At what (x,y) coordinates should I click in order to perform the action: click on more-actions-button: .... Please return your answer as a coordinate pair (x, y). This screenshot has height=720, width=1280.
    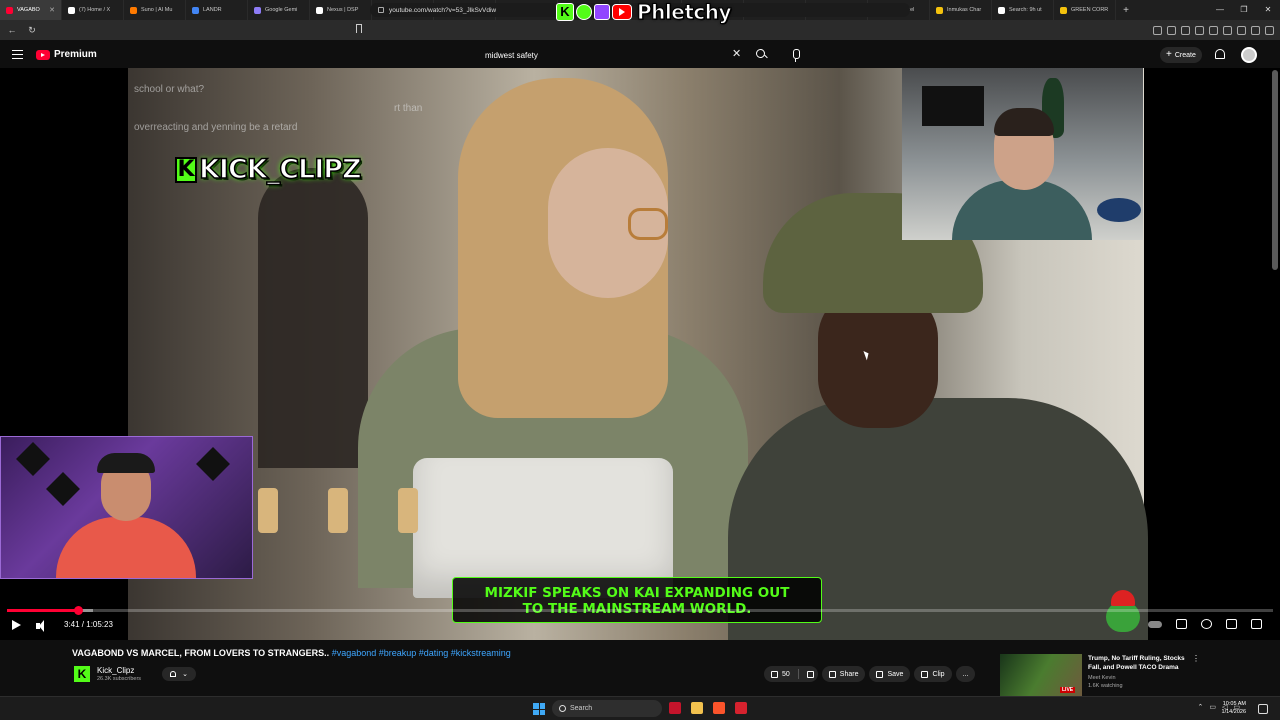
    Looking at the image, I should click on (965, 674).